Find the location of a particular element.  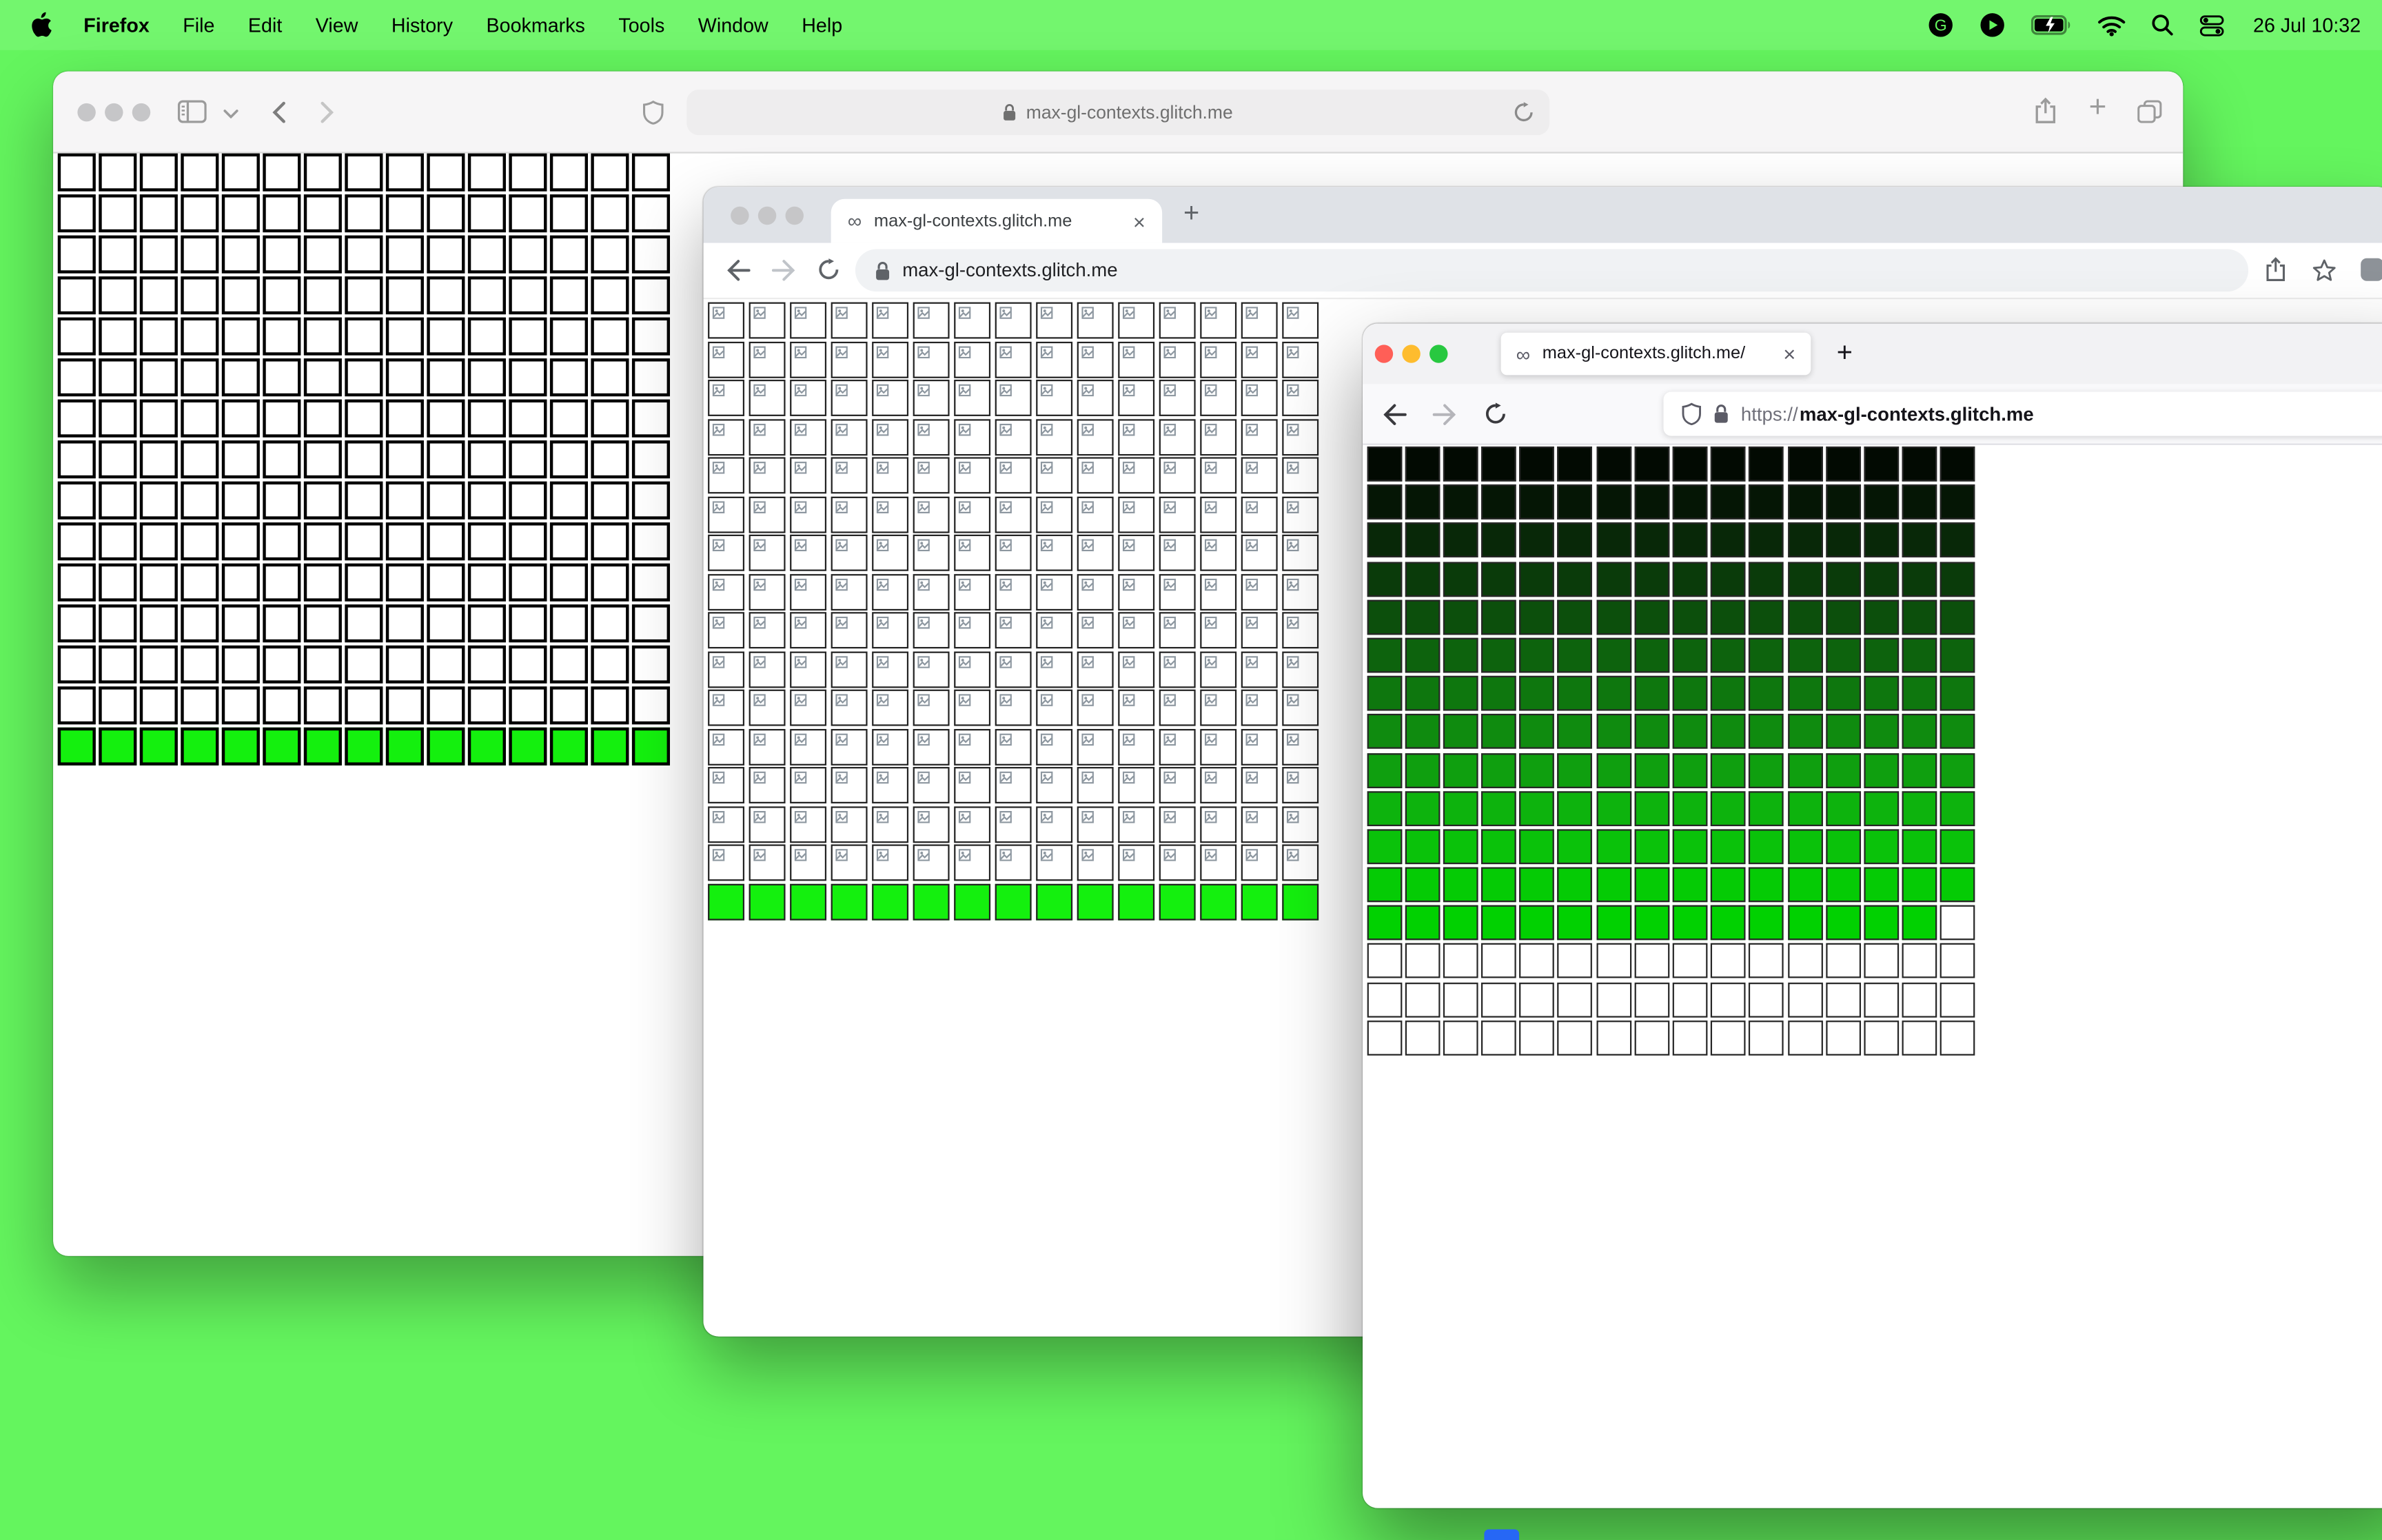

tracking-protection-shield-icon is located at coordinates (1692, 414).